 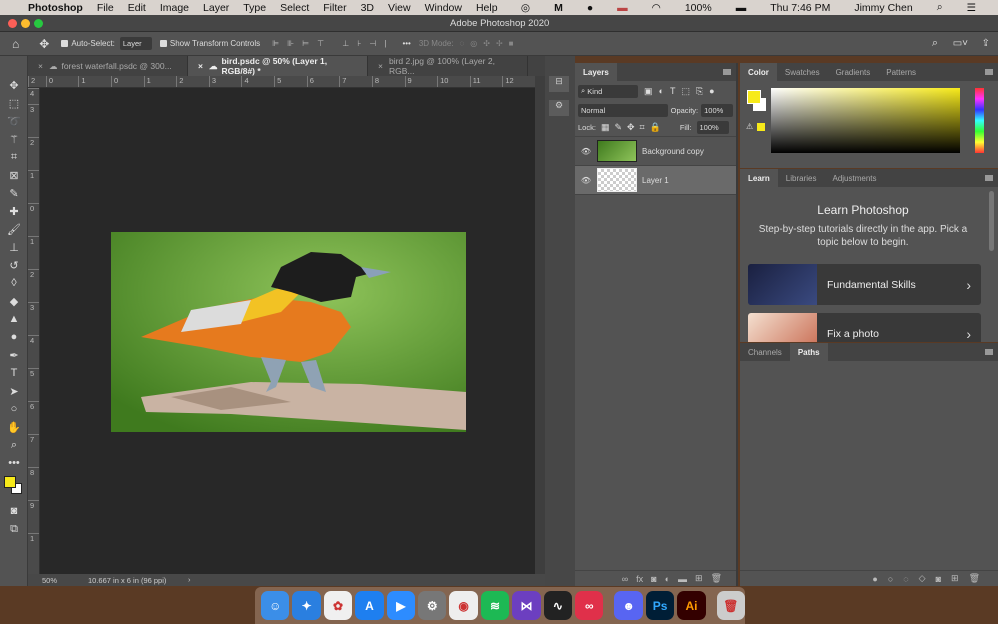 What do you see at coordinates (559, 84) in the screenshot?
I see `history-panel-icon: ⊟` at bounding box center [559, 84].